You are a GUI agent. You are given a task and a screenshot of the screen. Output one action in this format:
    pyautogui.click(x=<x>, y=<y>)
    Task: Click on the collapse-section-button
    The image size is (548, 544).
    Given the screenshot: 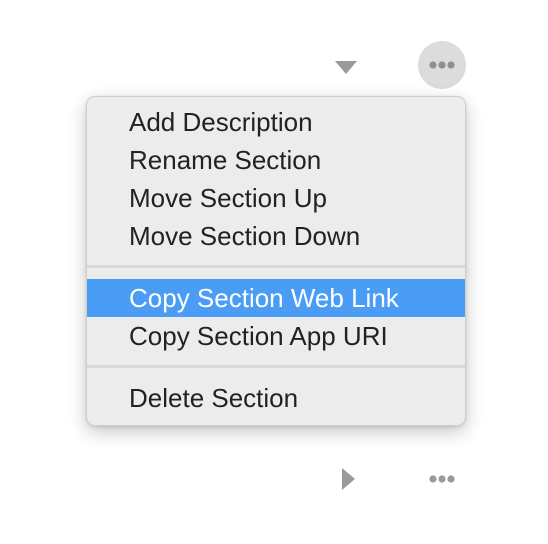 What is the action you would take?
    pyautogui.click(x=346, y=68)
    